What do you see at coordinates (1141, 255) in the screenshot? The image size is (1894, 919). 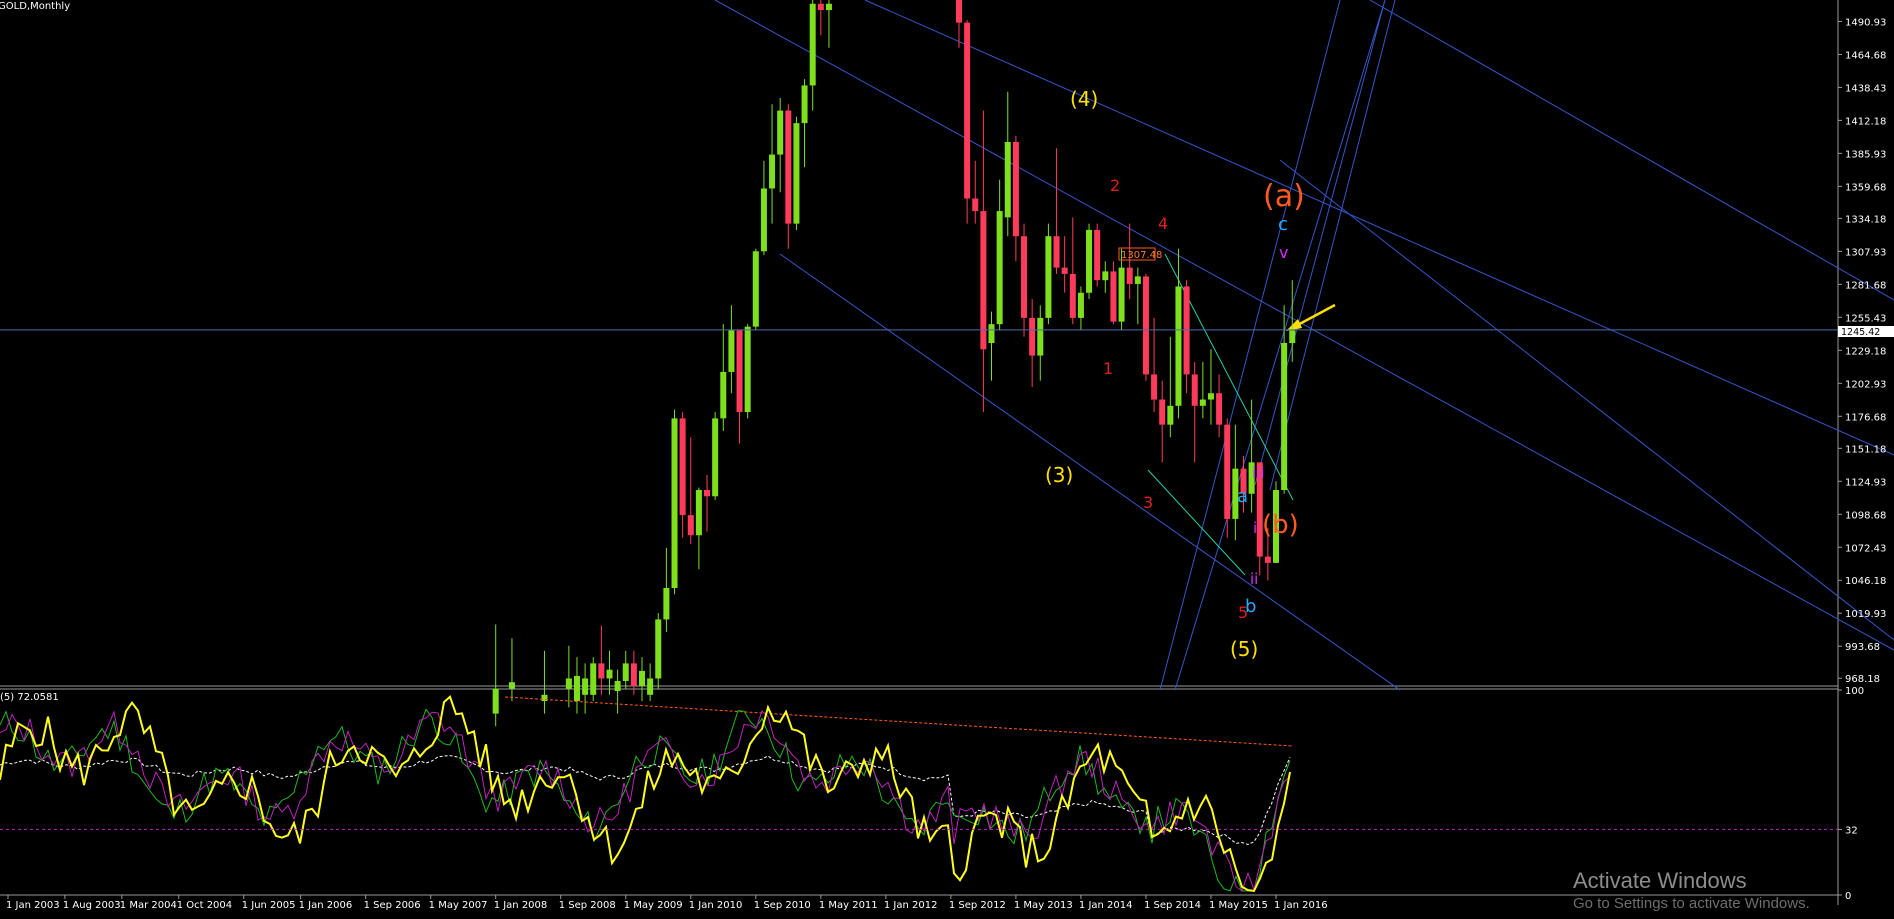 I see `price-box-label: 1307.48` at bounding box center [1141, 255].